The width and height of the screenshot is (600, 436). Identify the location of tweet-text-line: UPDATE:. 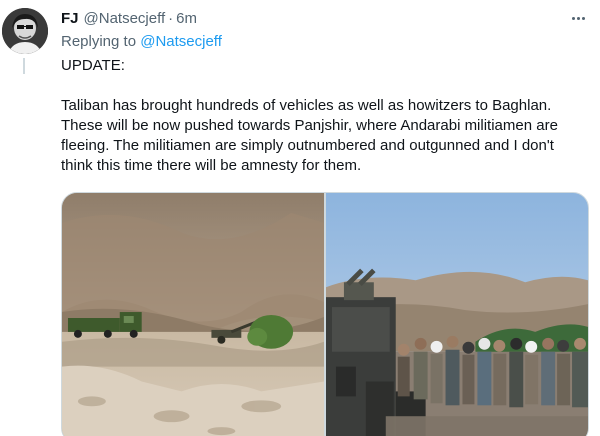
(93, 65).